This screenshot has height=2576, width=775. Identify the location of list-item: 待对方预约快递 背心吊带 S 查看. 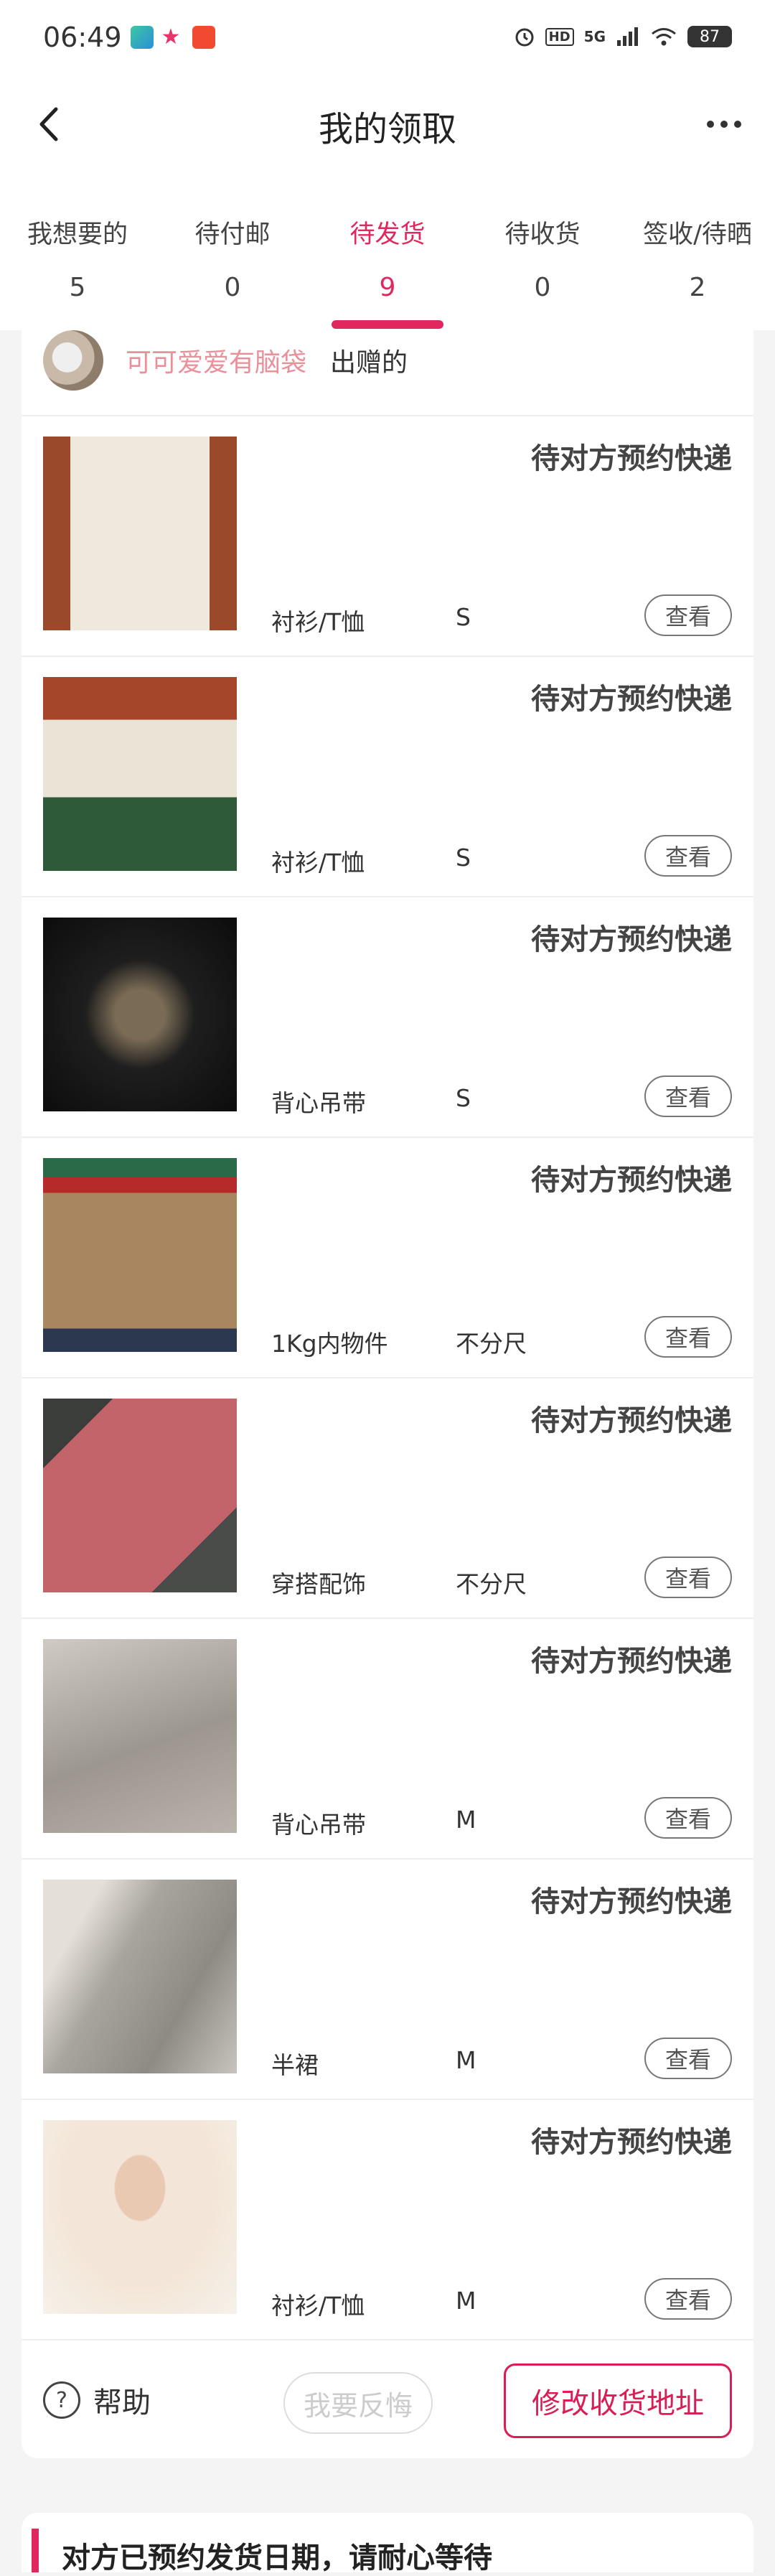
(387, 1017).